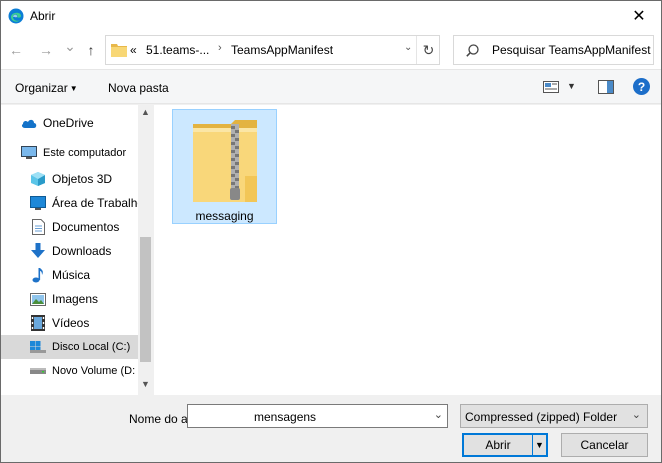 The image size is (662, 463). I want to click on edge-browser-icon, so click(16, 16).